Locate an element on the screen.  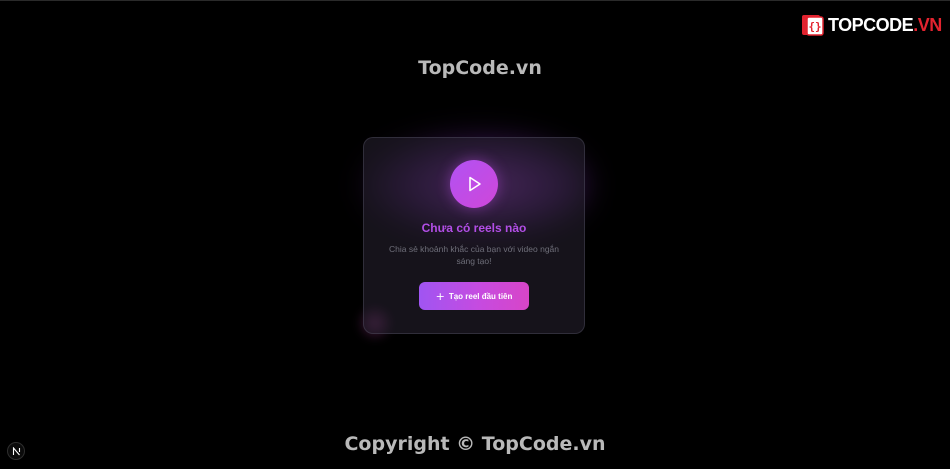
topcode-logo-icon: {} is located at coordinates (813, 25).